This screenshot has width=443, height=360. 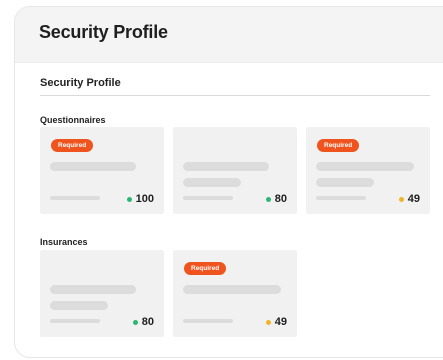 I want to click on insurance-card-2: Required 49, so click(x=235, y=293).